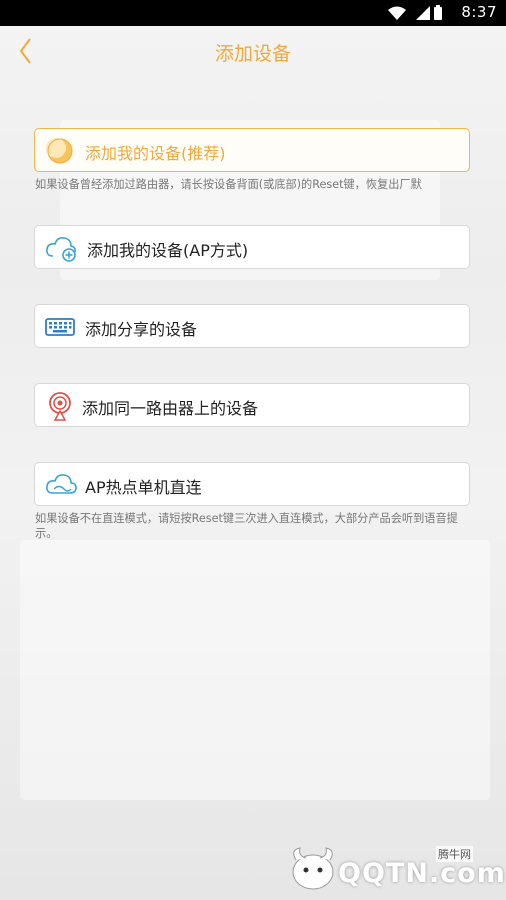  What do you see at coordinates (59, 151) in the screenshot?
I see `moon-icon` at bounding box center [59, 151].